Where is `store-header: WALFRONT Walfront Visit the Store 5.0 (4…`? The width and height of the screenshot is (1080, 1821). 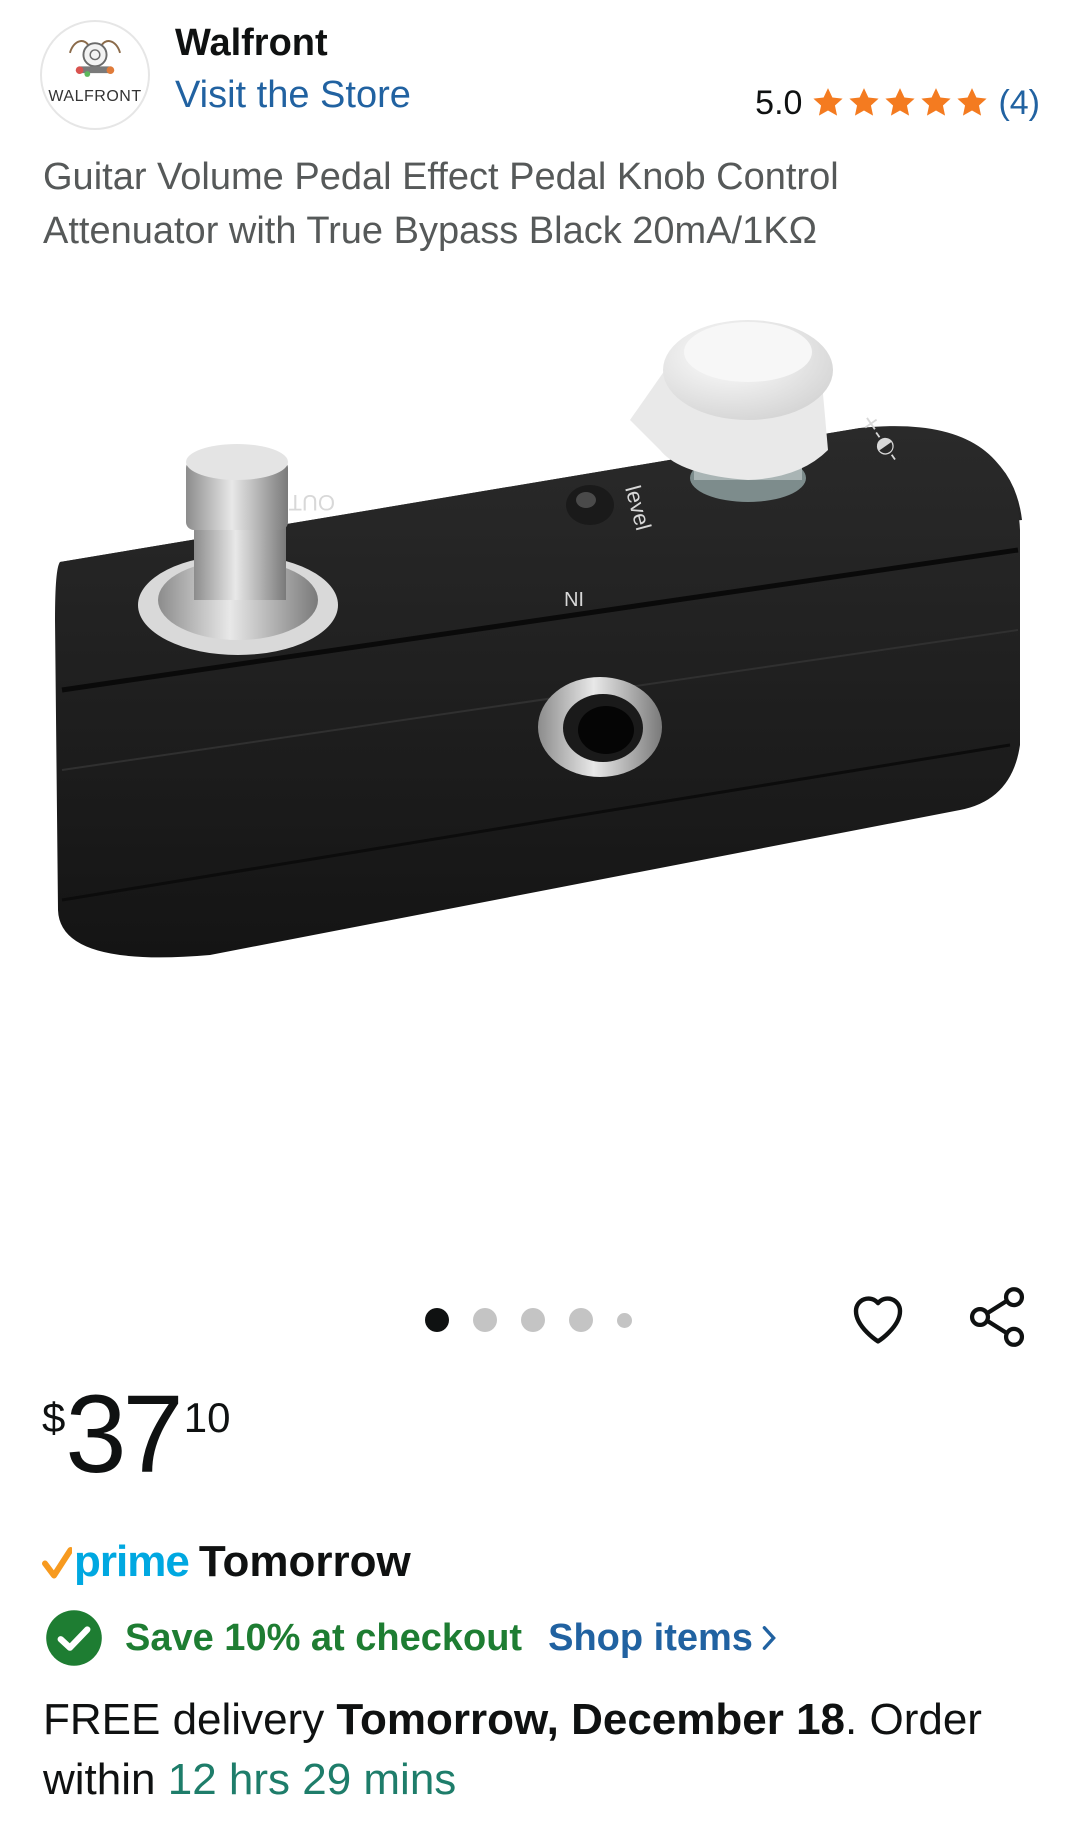 store-header: WALFRONT Walfront Visit the Store 5.0 (4… is located at coordinates (540, 70).